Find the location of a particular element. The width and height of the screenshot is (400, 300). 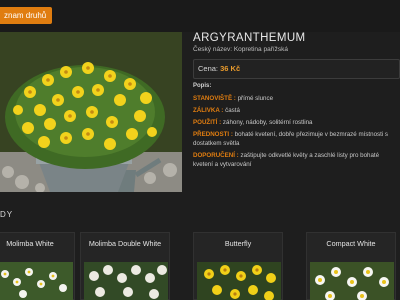

top-bar: znam druhů is located at coordinates (200, 16).